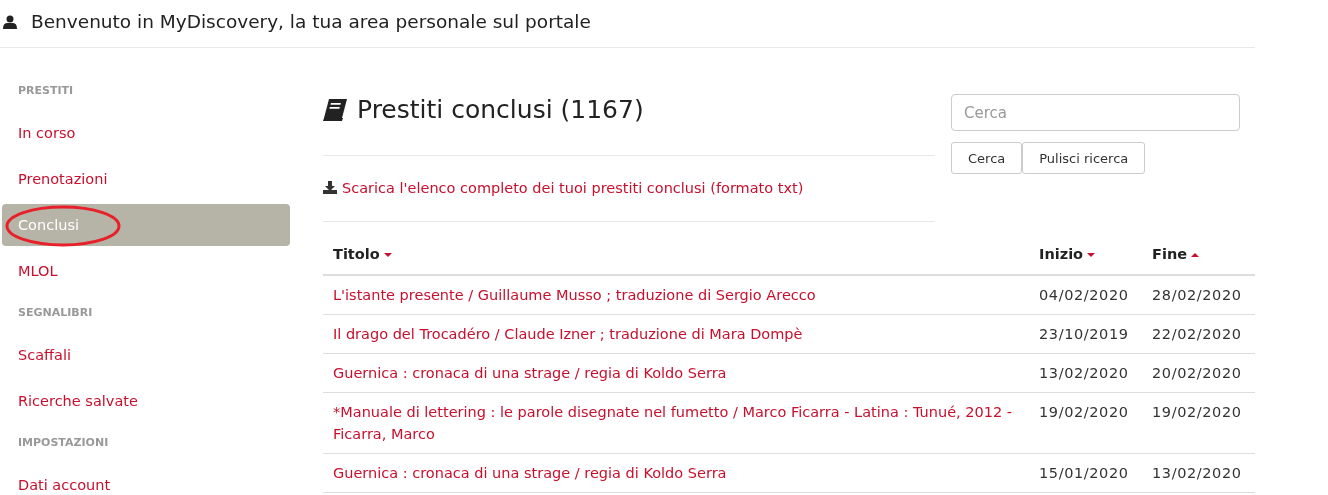  What do you see at coordinates (1085, 473) in the screenshot?
I see `date-cell: 15/01/2020` at bounding box center [1085, 473].